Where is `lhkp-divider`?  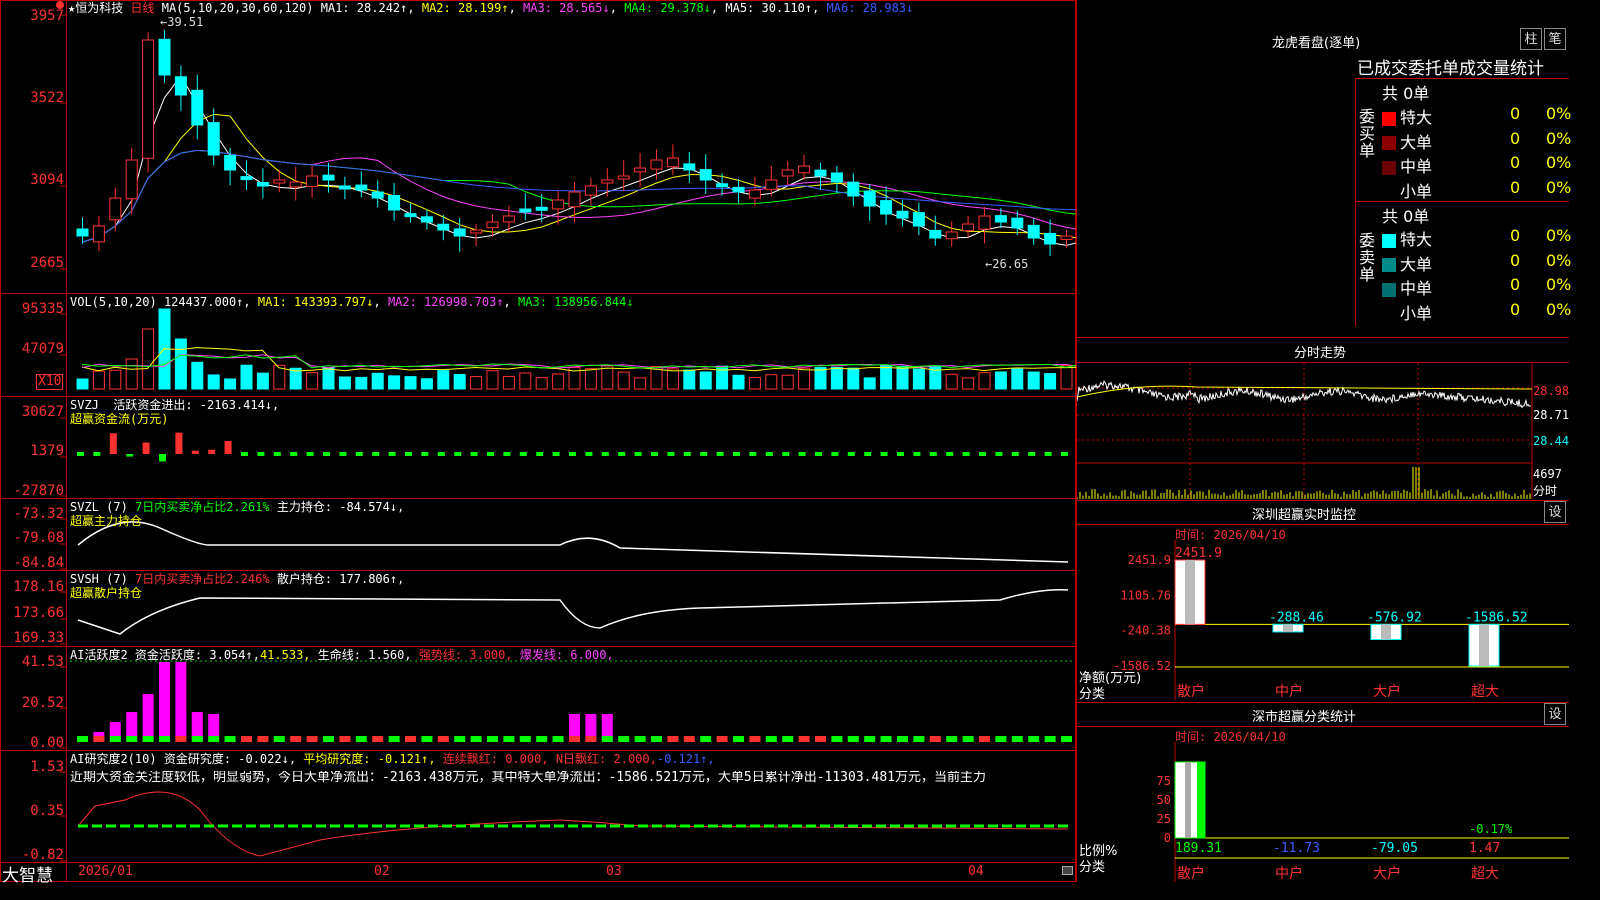
lhkp-divider is located at coordinates (1462, 78).